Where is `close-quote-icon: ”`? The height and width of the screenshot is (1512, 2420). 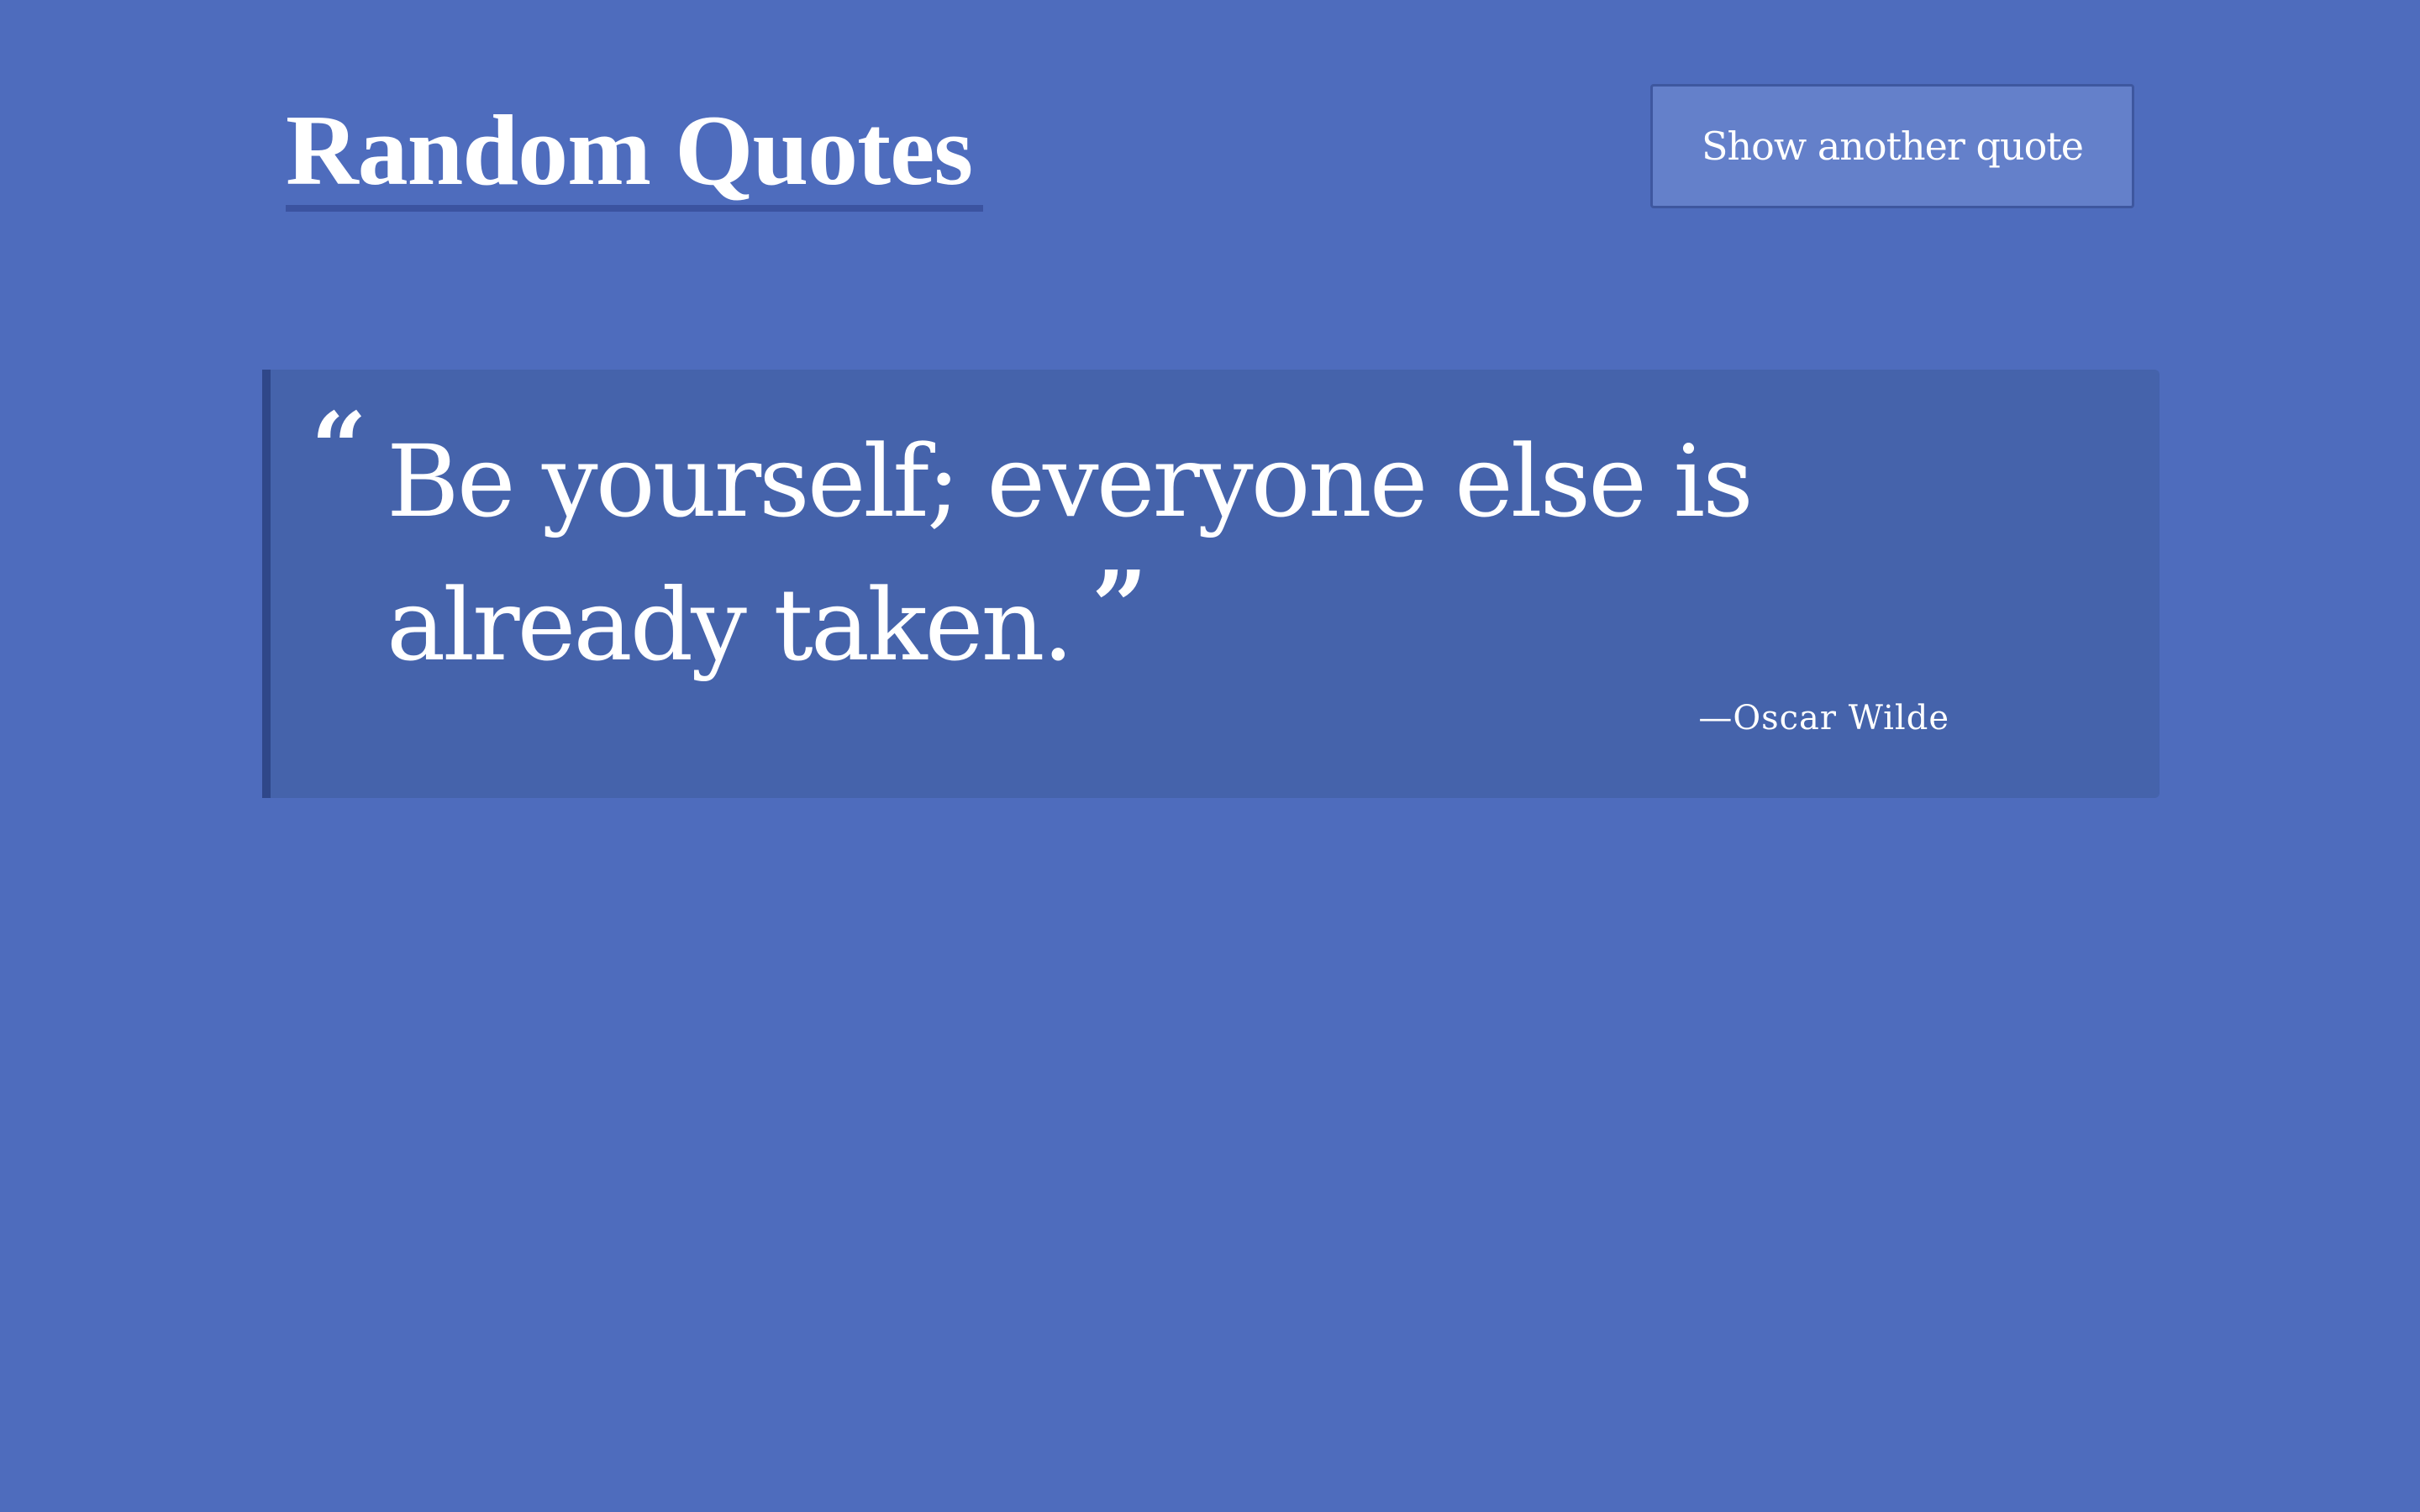 close-quote-icon: ” is located at coordinates (1120, 607).